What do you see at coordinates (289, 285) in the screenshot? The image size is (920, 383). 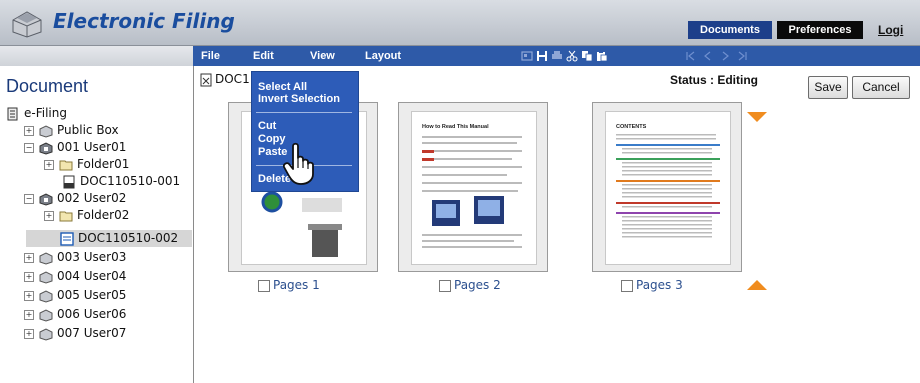 I see `page-label-1: Pages 1` at bounding box center [289, 285].